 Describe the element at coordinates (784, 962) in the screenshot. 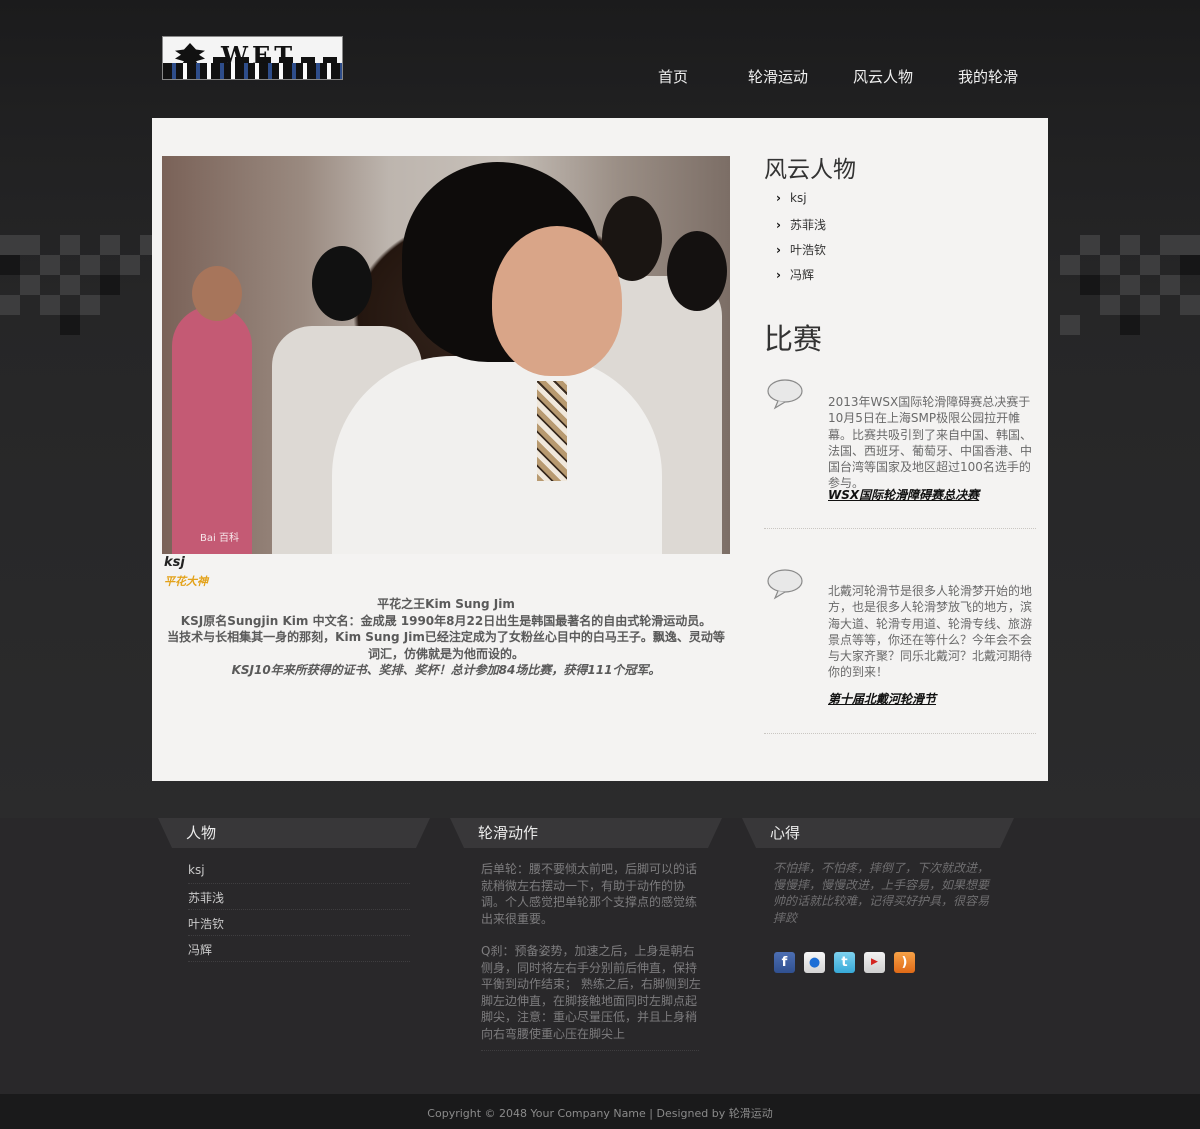

I see `facebook-icon: f` at that location.